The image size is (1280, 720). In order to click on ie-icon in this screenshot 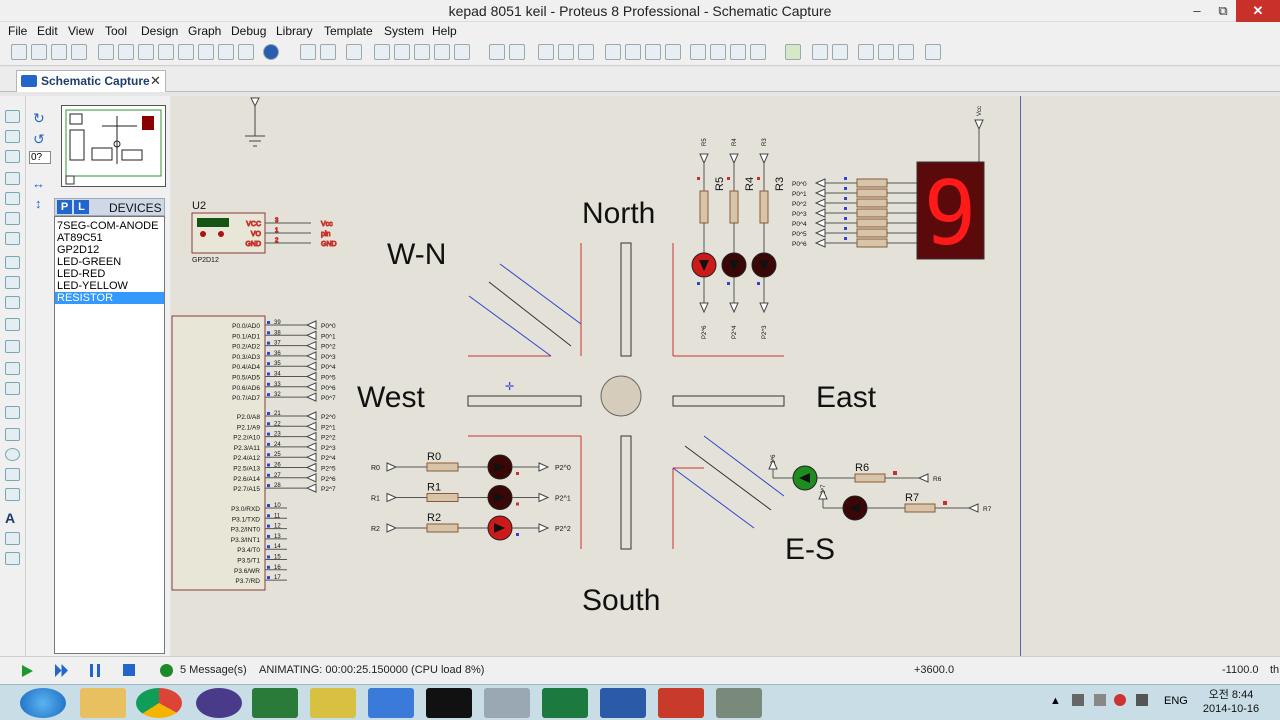, I will do `click(43, 703)`.